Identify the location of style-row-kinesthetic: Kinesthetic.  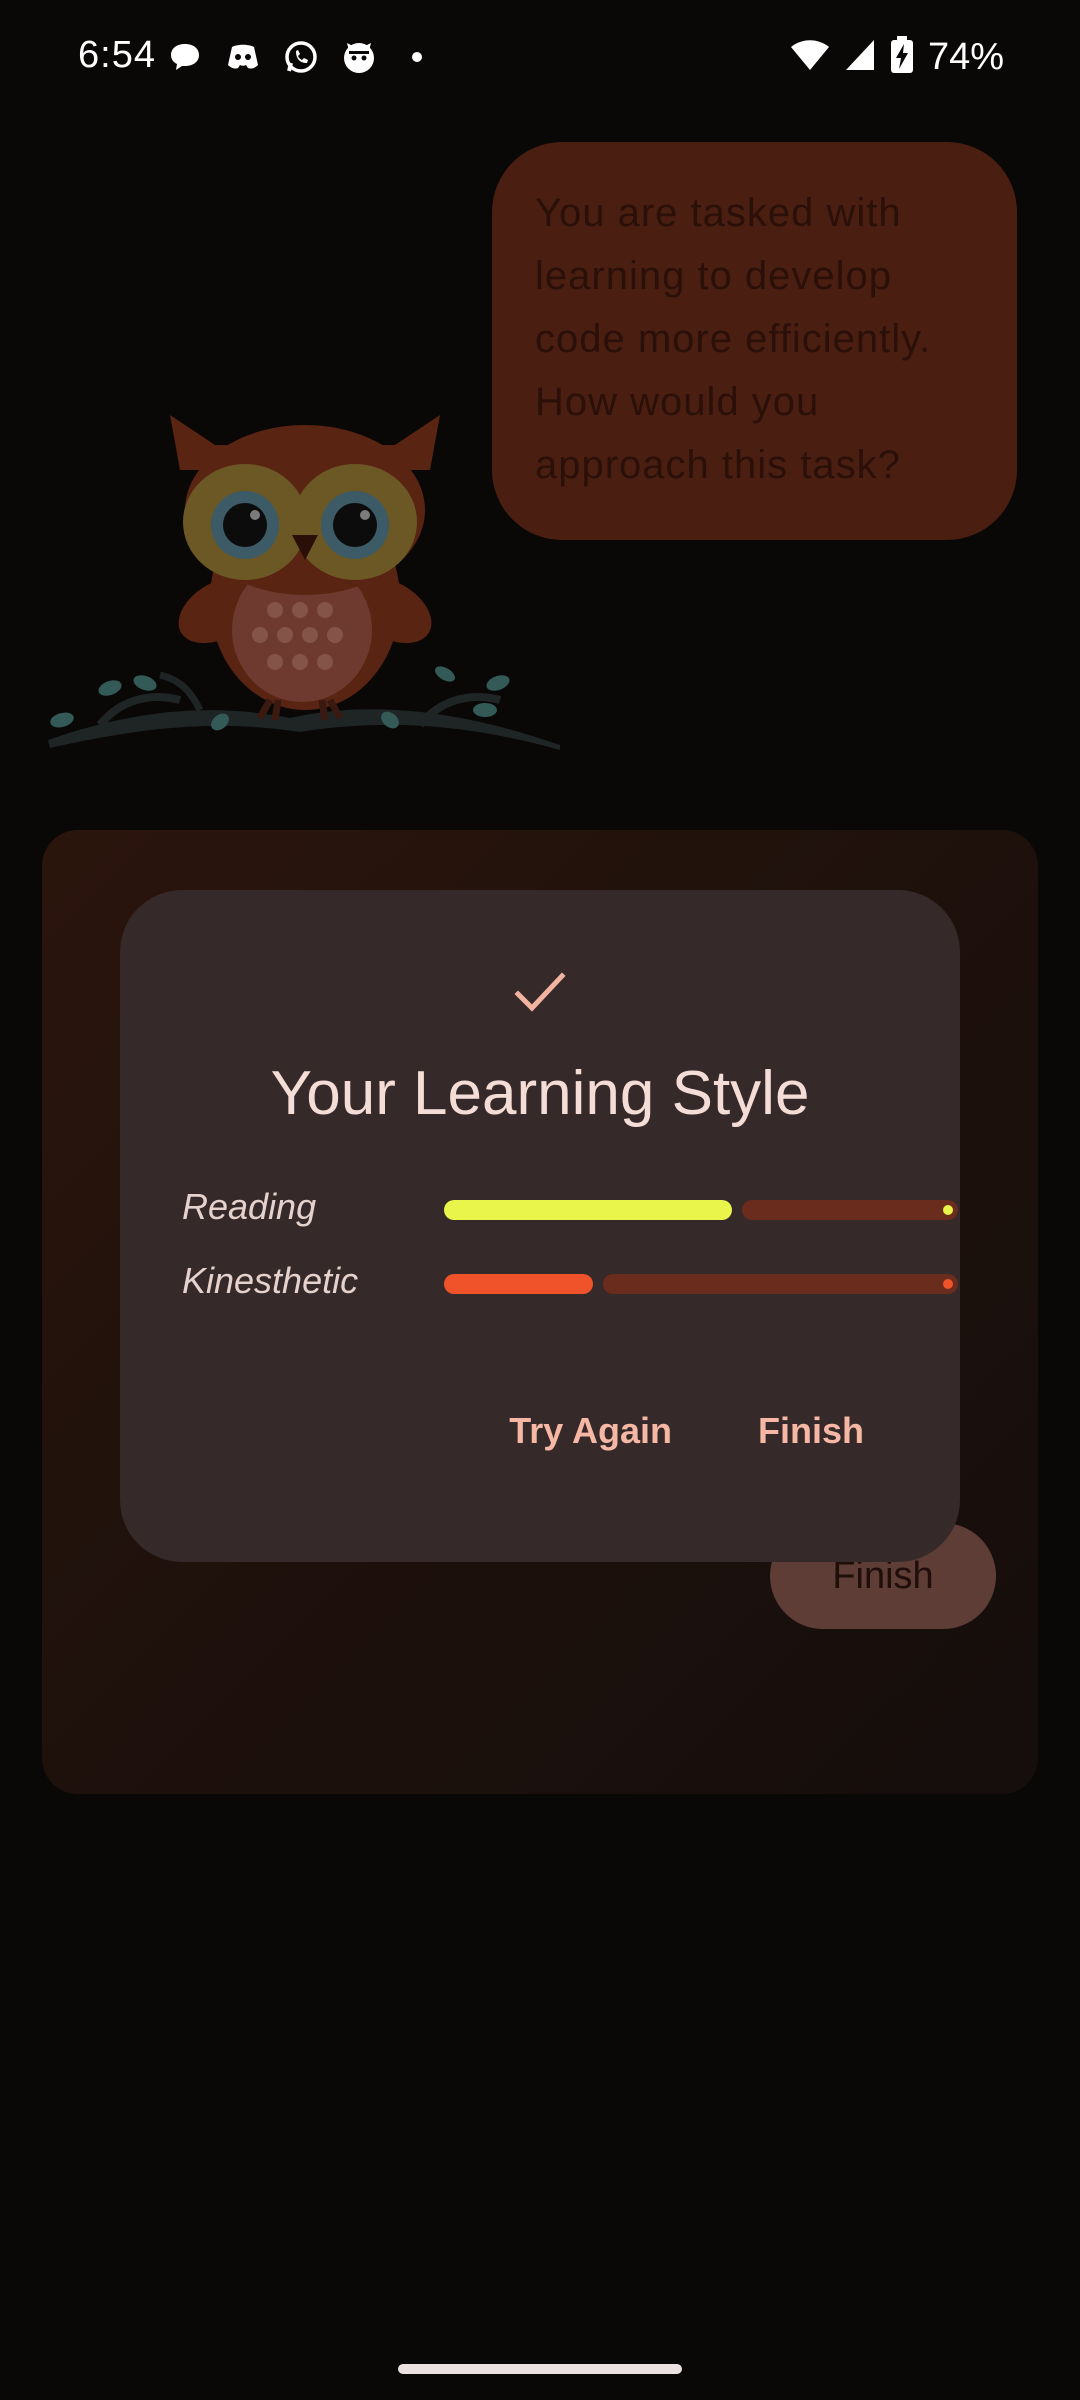
(570, 1282).